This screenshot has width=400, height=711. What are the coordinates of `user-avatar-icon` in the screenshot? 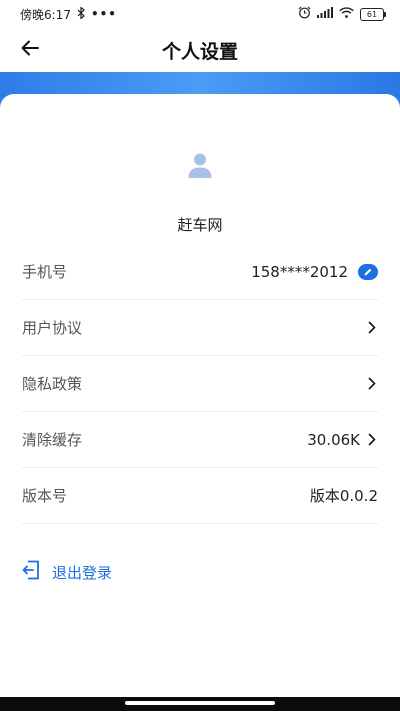 It's located at (200, 165).